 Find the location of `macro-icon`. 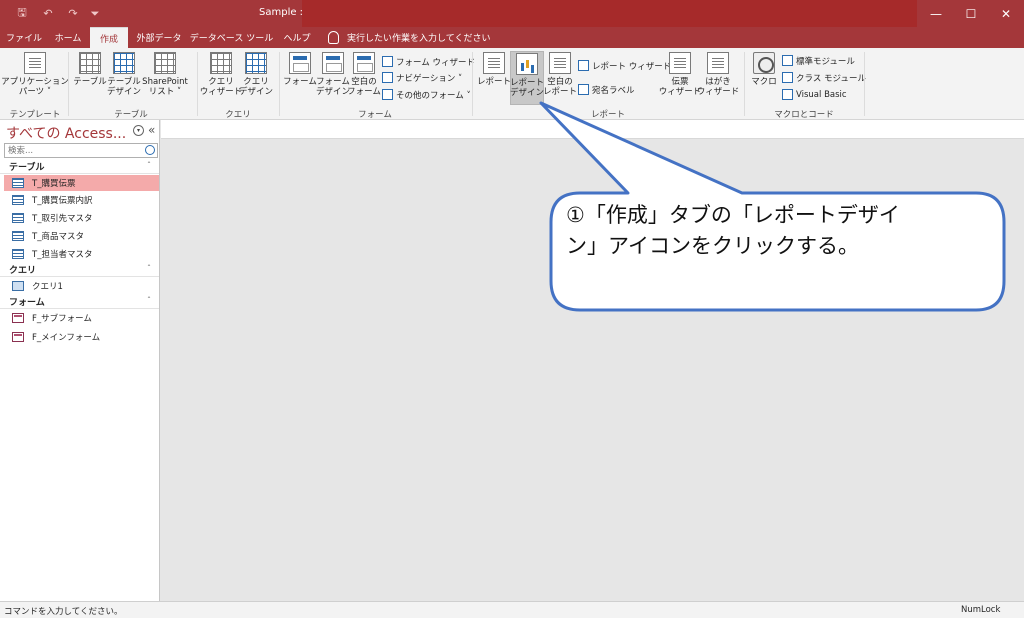

macro-icon is located at coordinates (764, 63).